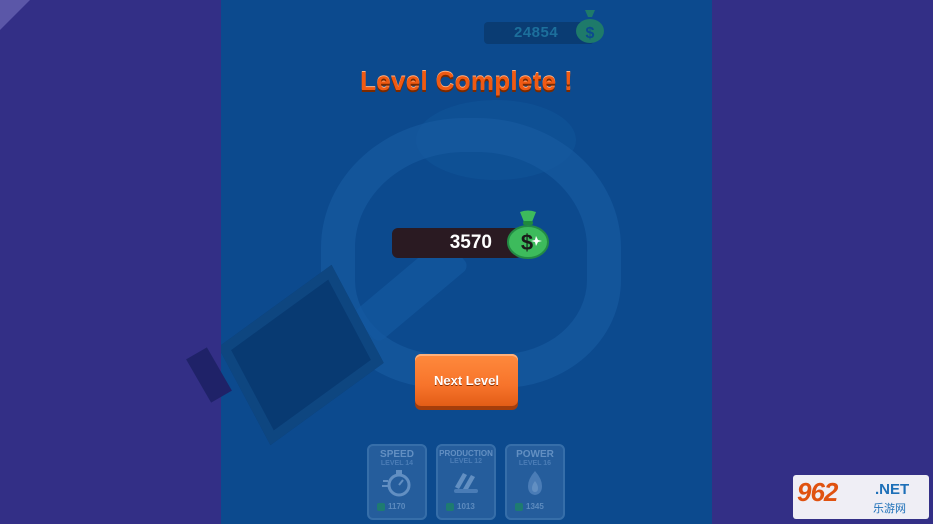  What do you see at coordinates (817, 492) in the screenshot?
I see `watermark-brand: 962` at bounding box center [817, 492].